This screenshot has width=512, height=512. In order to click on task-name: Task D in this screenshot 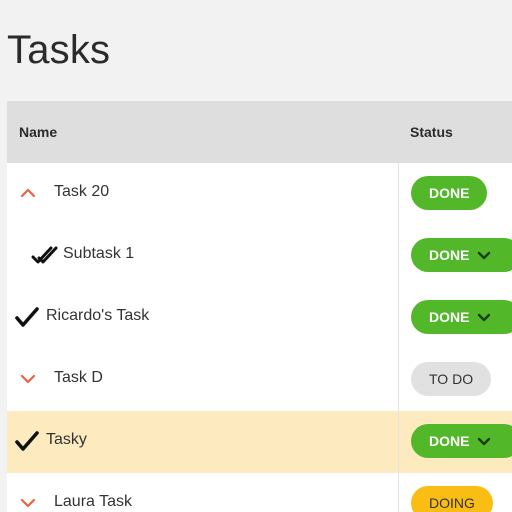, I will do `click(78, 380)`.